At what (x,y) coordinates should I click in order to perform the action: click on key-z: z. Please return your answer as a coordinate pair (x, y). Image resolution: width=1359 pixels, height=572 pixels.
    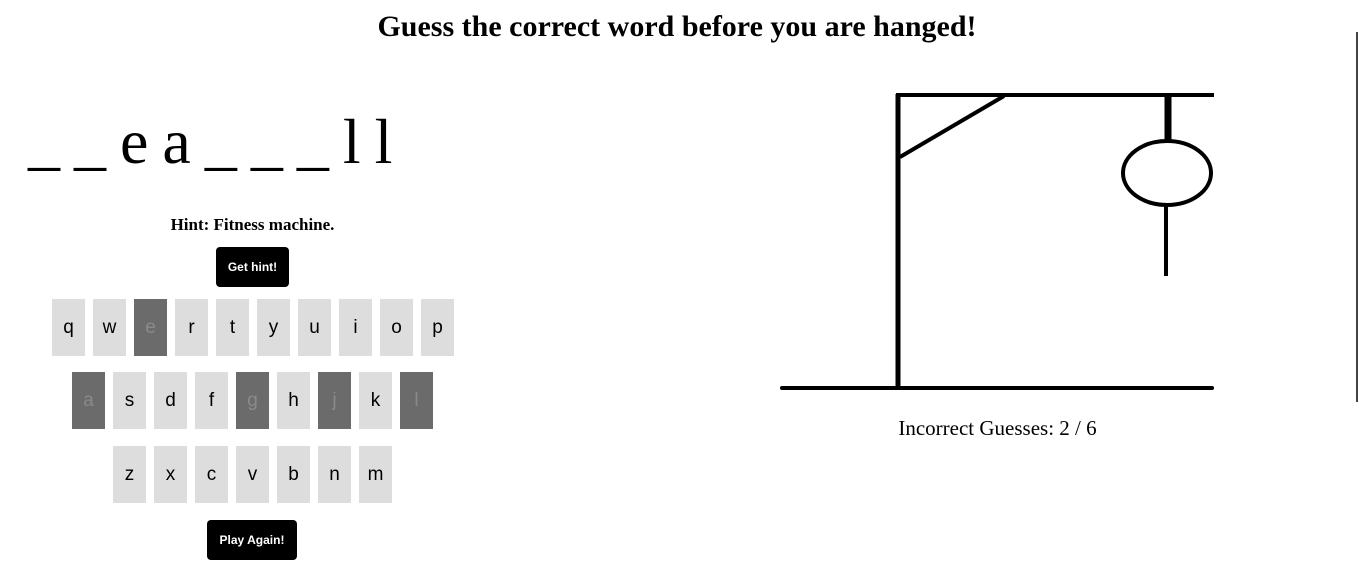
    Looking at the image, I should click on (129, 474).